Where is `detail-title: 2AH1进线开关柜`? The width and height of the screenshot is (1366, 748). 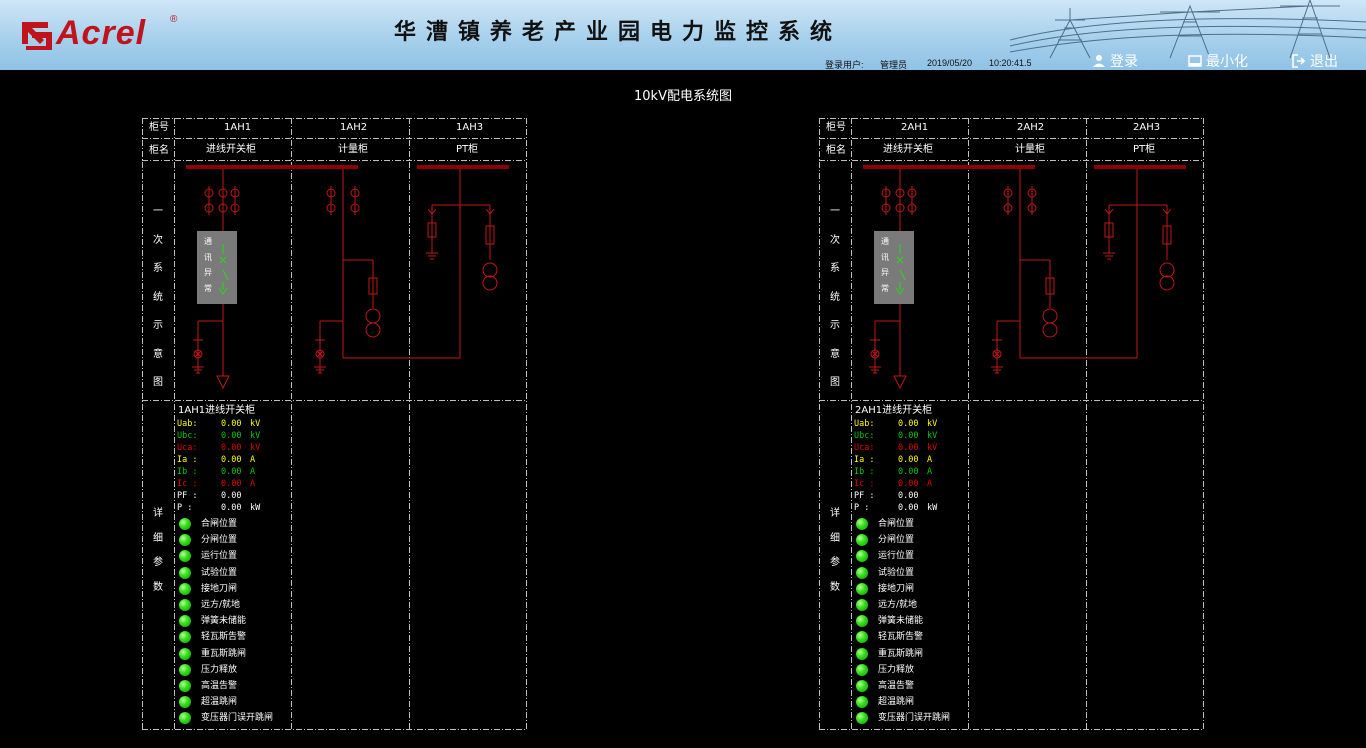 detail-title: 2AH1进线开关柜 is located at coordinates (894, 410).